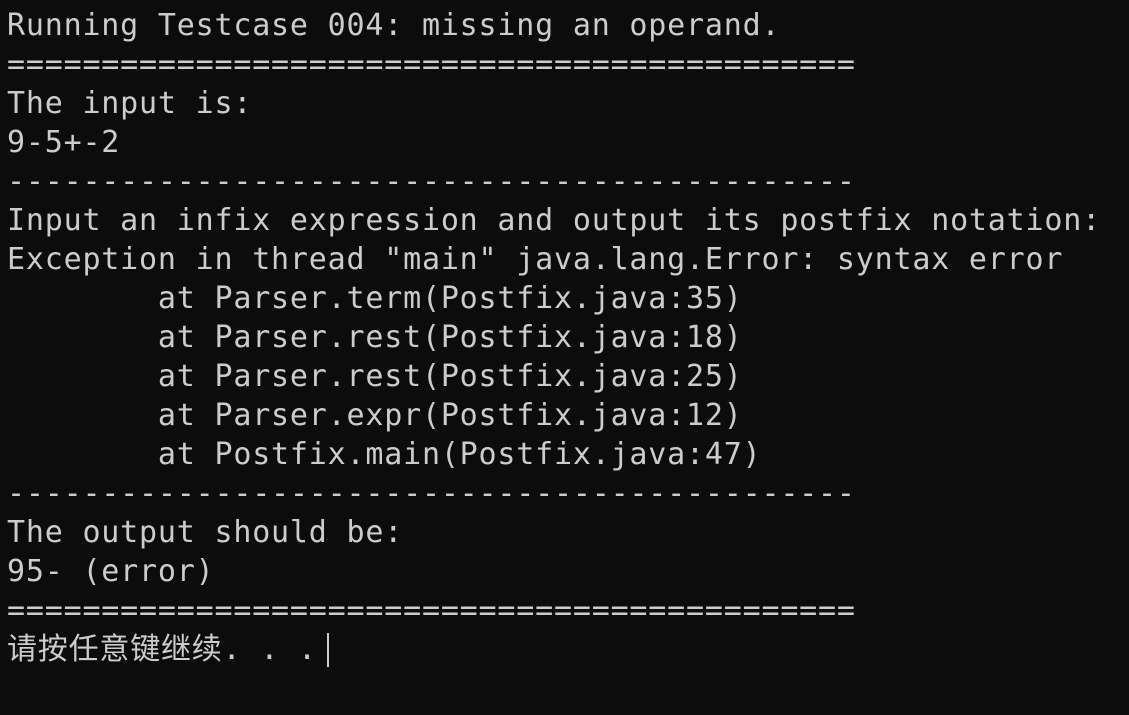 Image resolution: width=1129 pixels, height=715 pixels. What do you see at coordinates (162, 649) in the screenshot?
I see `continue-prompt-text: 请按任意键继续. . .` at bounding box center [162, 649].